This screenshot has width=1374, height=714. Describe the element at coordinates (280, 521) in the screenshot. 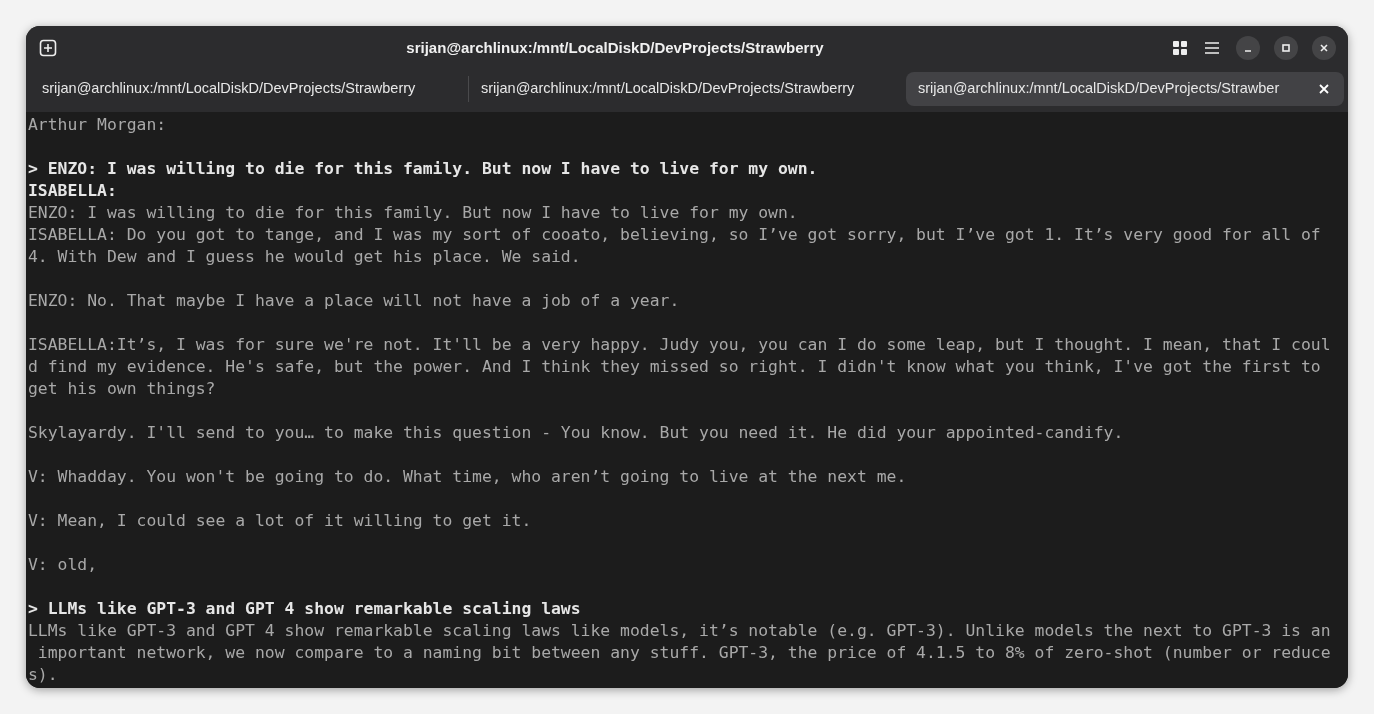

I see `terminal-line: V: Mean, I could see a lot of it willing to get it.` at that location.